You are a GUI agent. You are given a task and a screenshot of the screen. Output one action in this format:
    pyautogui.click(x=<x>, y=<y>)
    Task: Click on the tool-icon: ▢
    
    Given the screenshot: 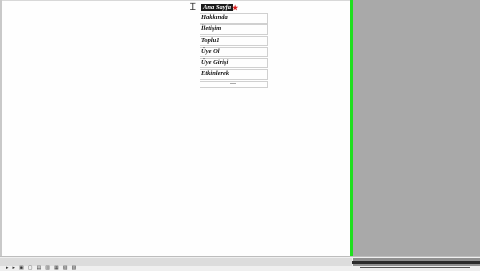 What is the action you would take?
    pyautogui.click(x=30, y=268)
    